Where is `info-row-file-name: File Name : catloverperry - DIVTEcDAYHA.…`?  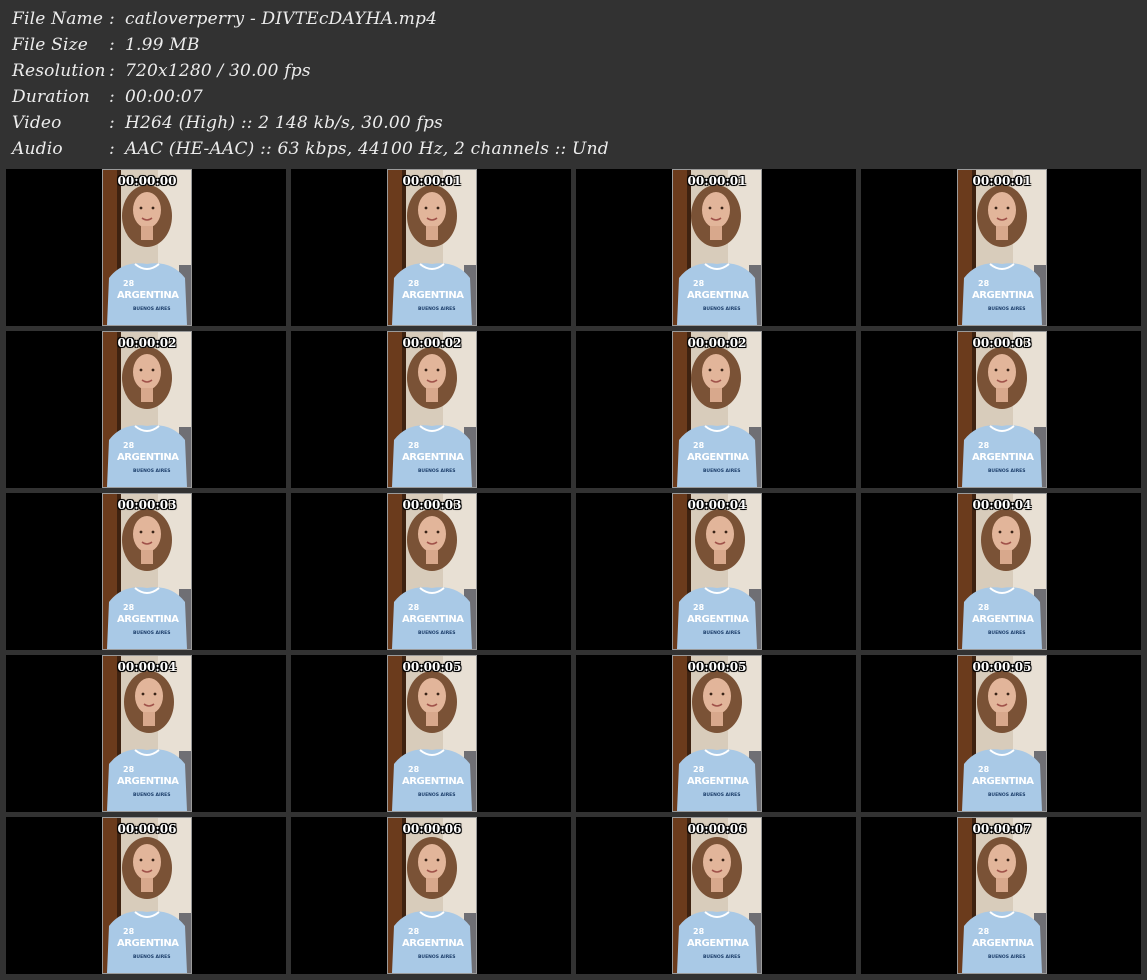
info-row-file-name: File Name : catloverperry - DIVTEcDAYHA.… is located at coordinates (572, 19).